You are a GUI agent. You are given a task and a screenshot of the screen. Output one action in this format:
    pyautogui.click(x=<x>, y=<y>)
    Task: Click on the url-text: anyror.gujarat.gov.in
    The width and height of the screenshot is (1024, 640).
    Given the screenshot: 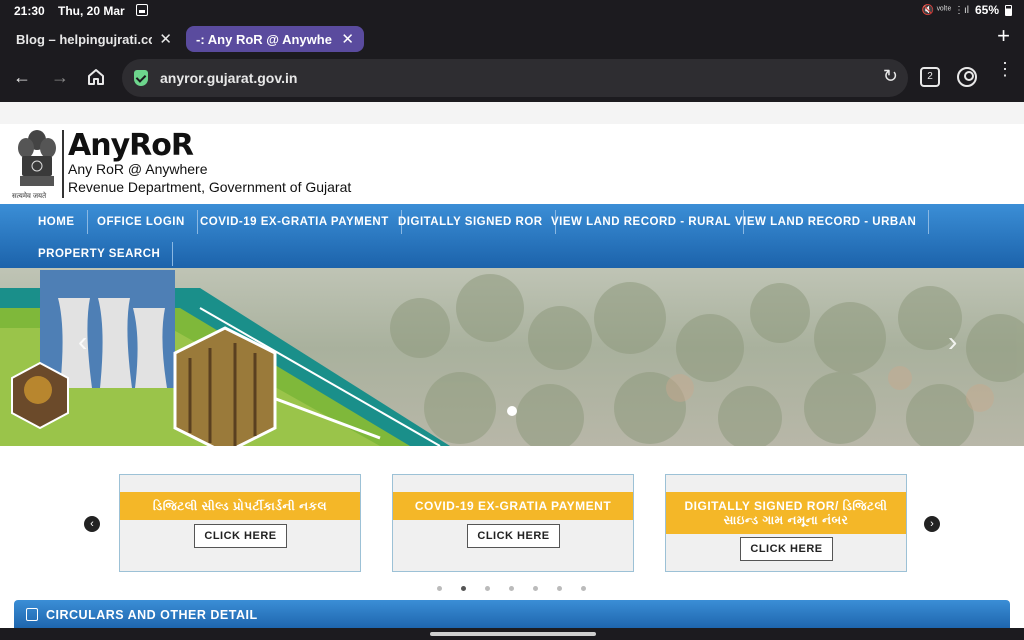 What is the action you would take?
    pyautogui.click(x=228, y=78)
    